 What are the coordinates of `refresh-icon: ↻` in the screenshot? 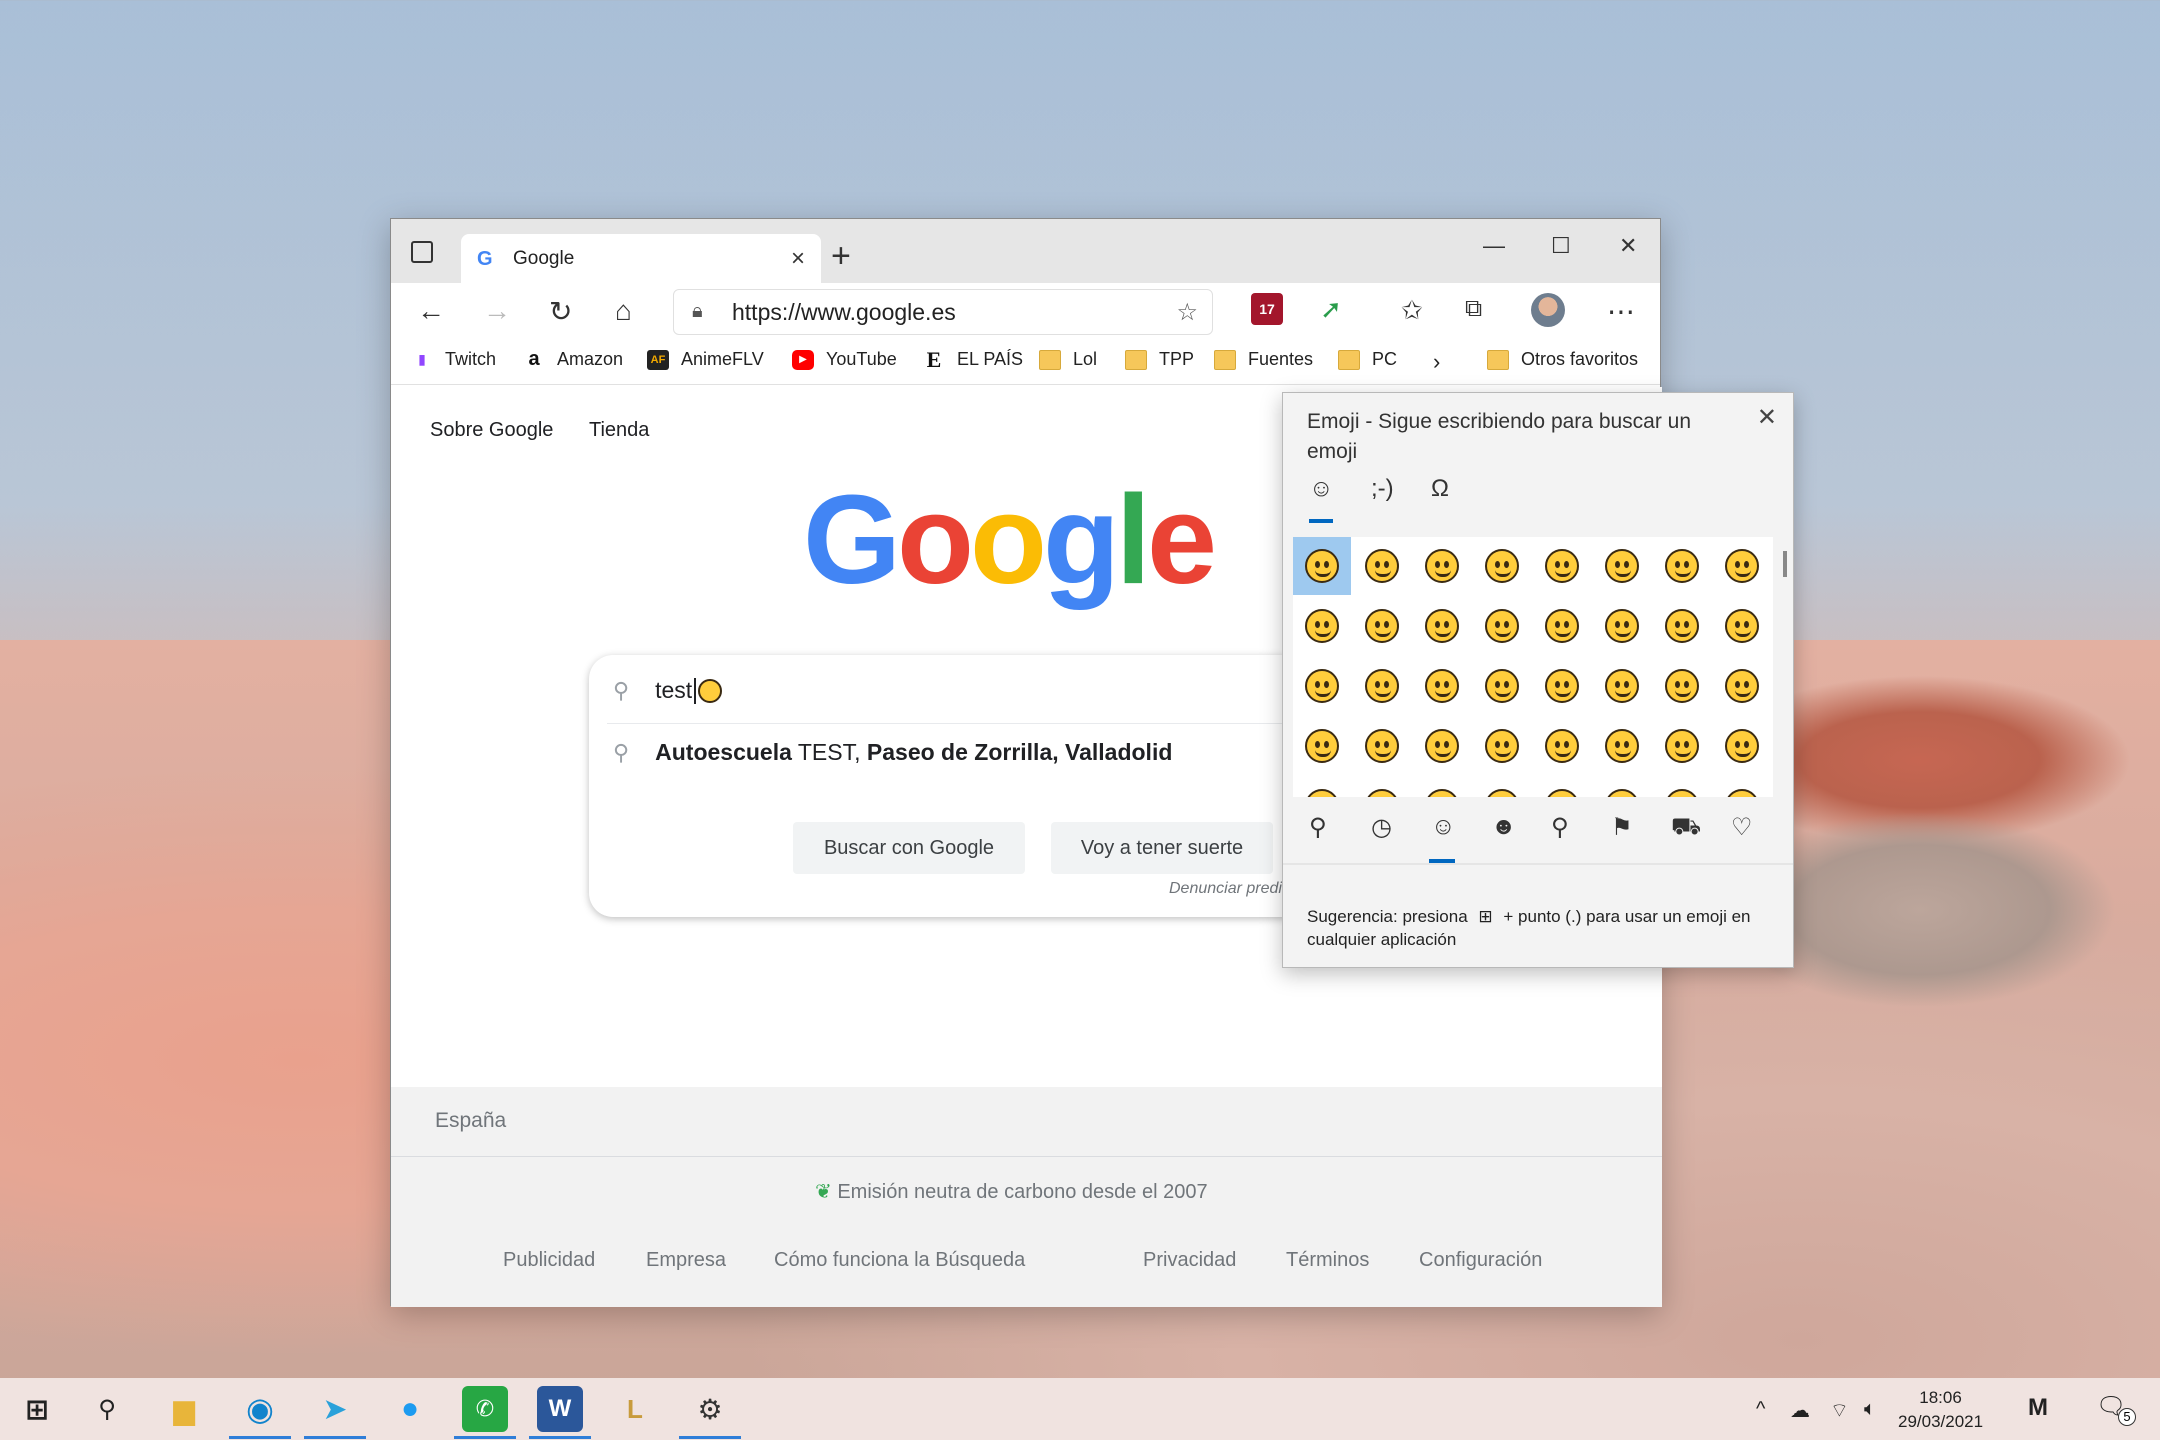 It's located at (560, 311).